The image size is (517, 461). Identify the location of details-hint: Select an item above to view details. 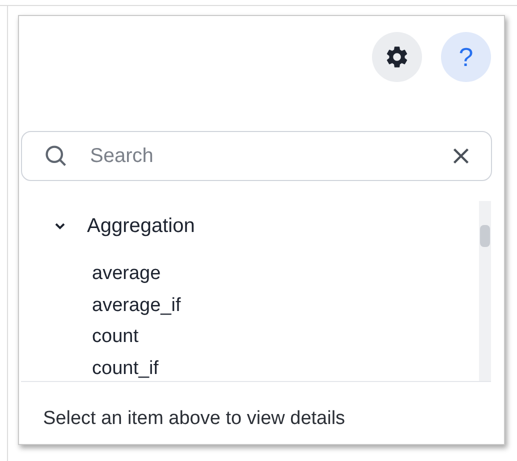
(194, 418).